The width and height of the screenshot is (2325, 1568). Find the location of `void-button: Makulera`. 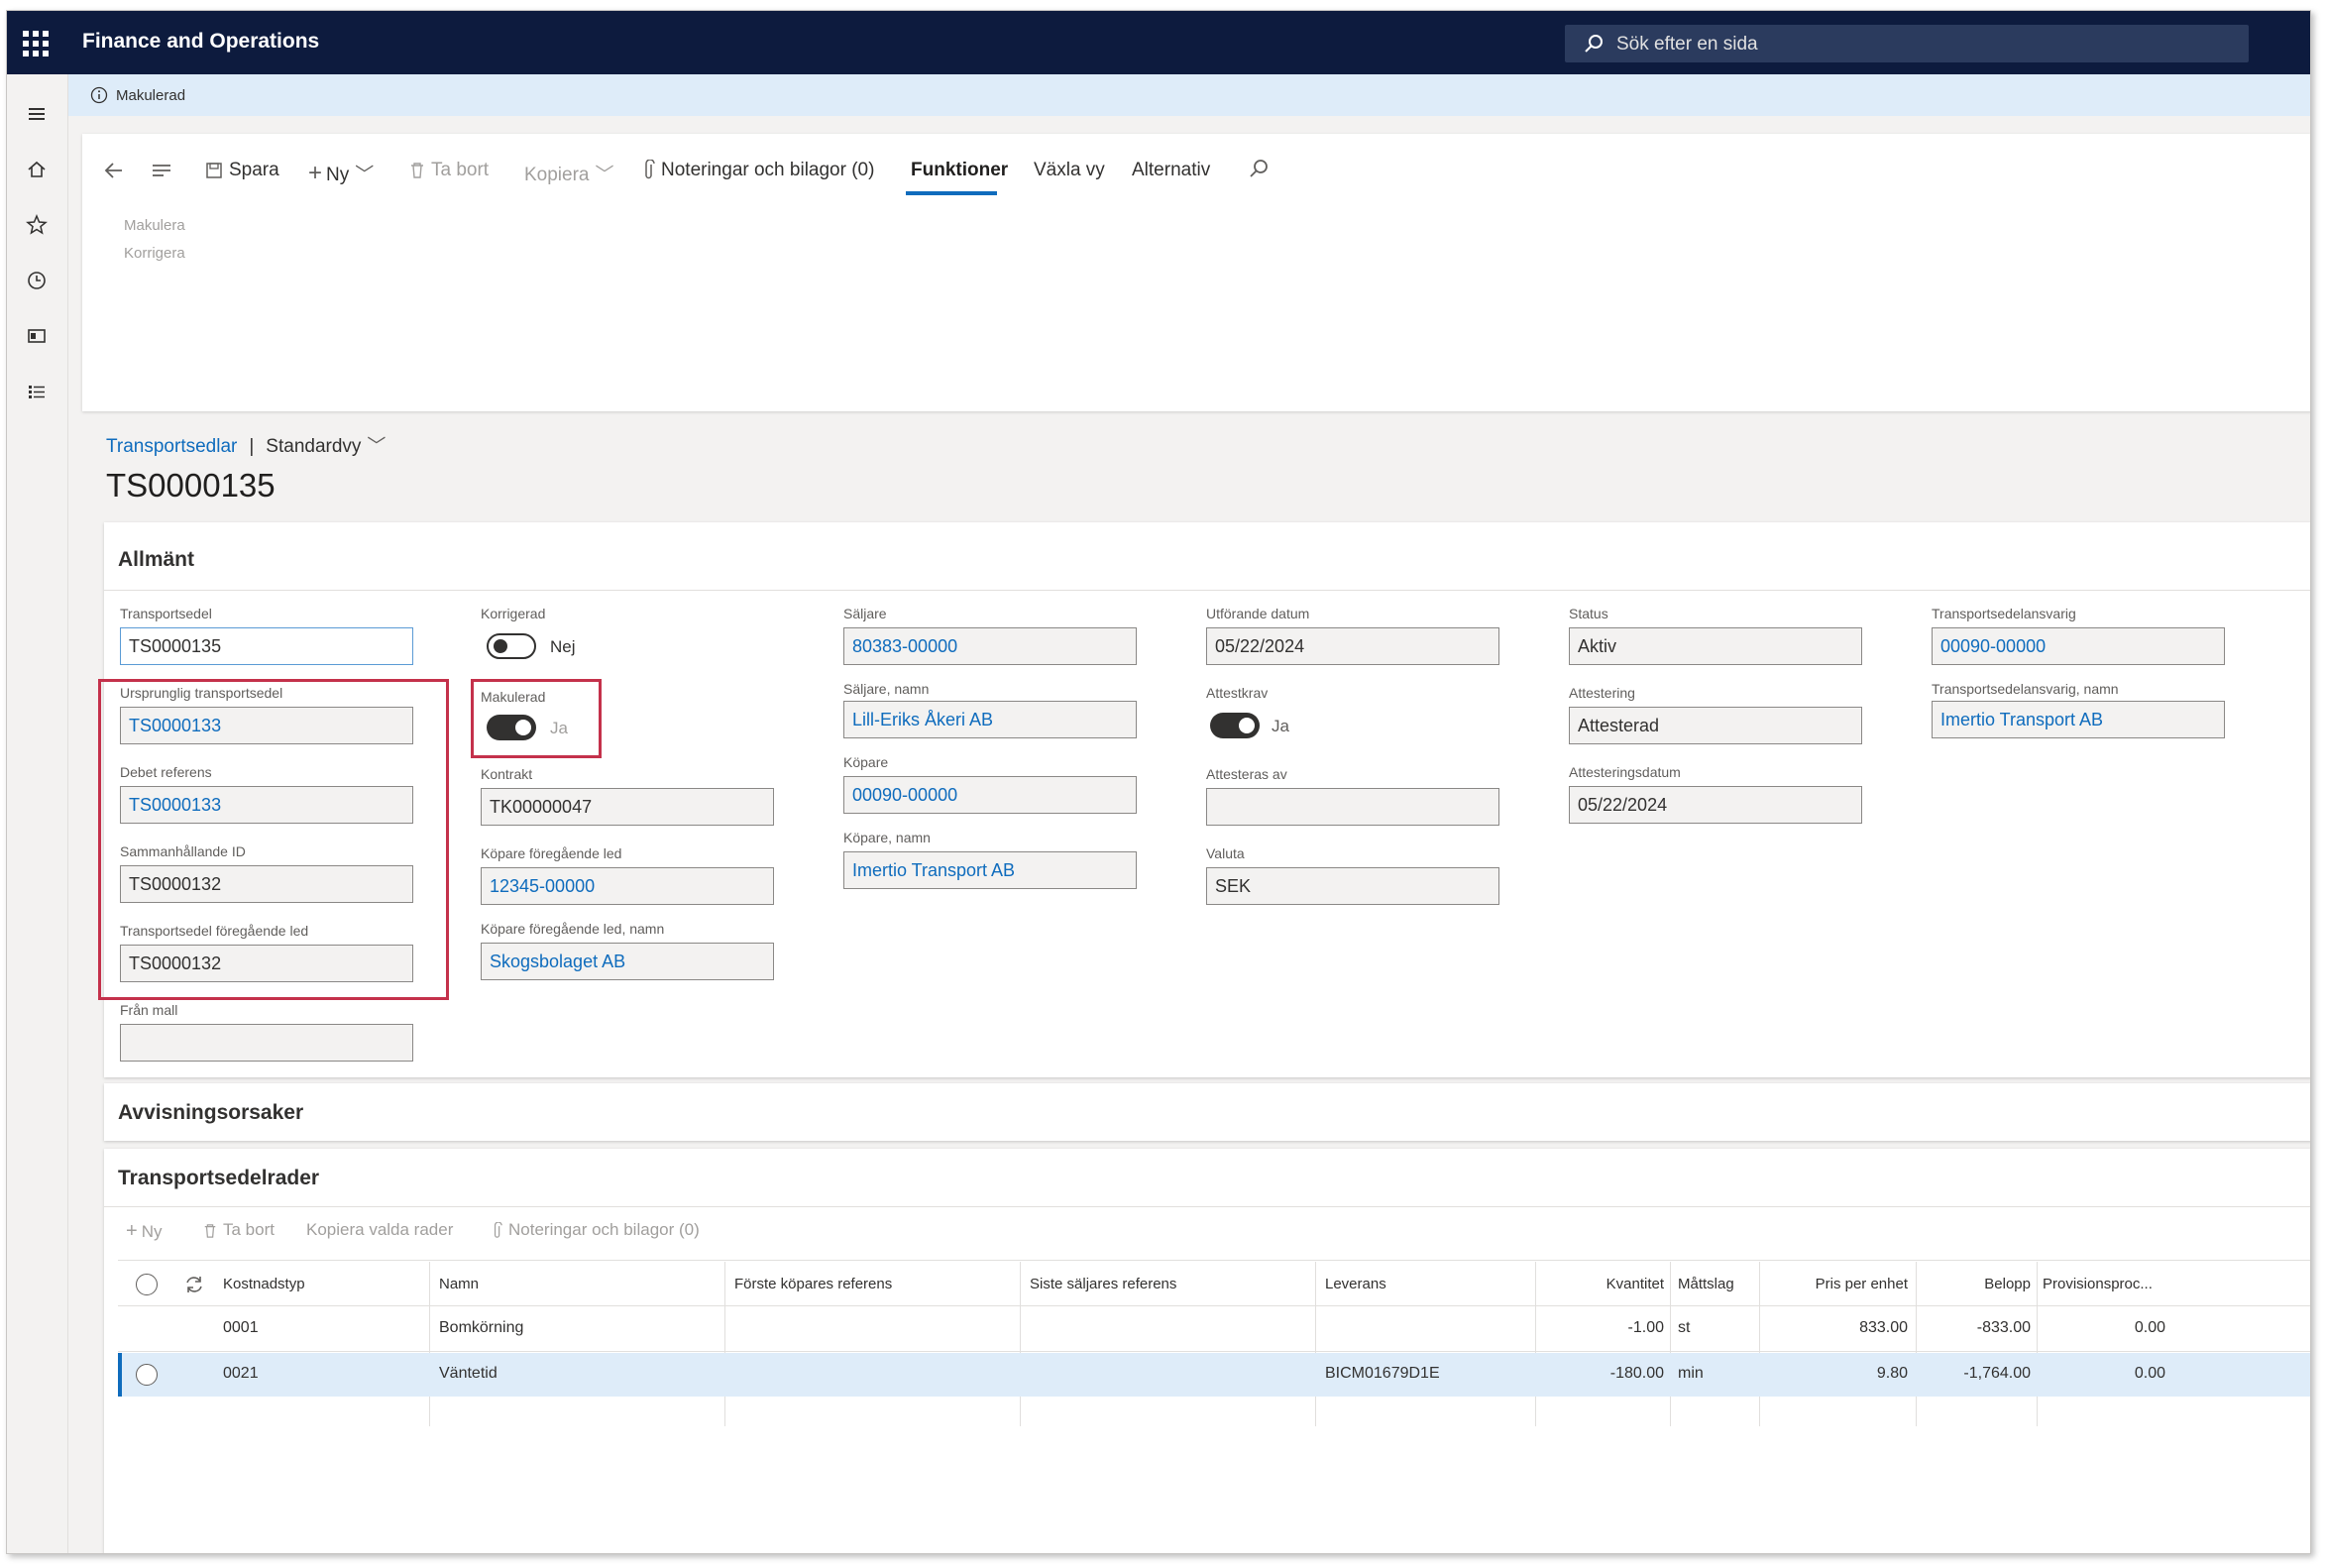

void-button: Makulera is located at coordinates (154, 225).